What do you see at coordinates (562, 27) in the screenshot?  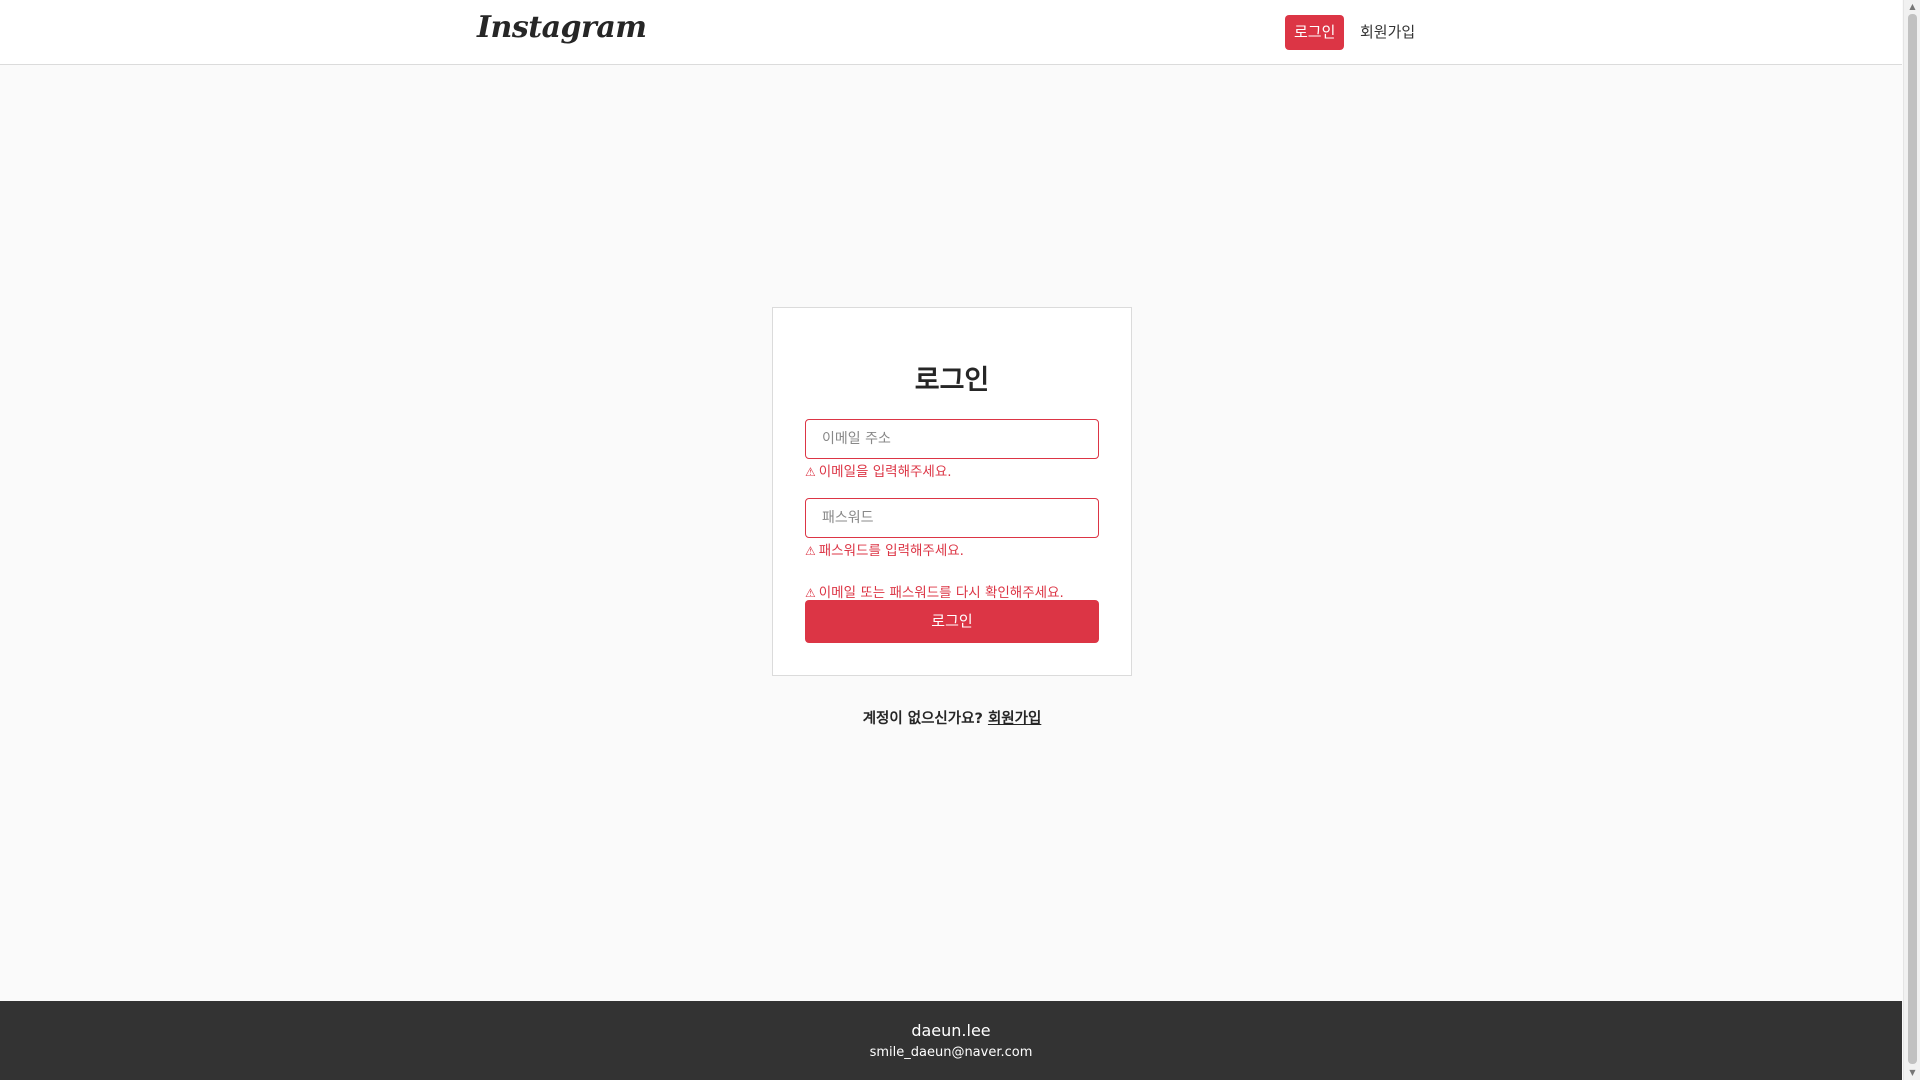 I see `instagram-logo: Instagram` at bounding box center [562, 27].